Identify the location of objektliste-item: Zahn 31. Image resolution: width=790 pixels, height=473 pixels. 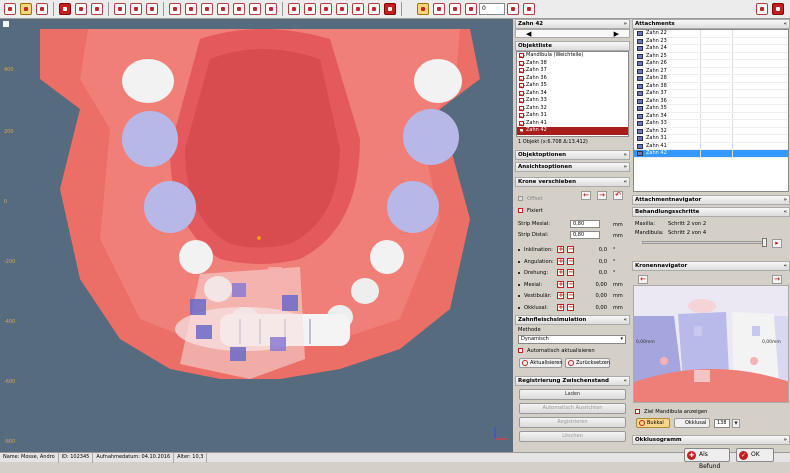
(572, 116).